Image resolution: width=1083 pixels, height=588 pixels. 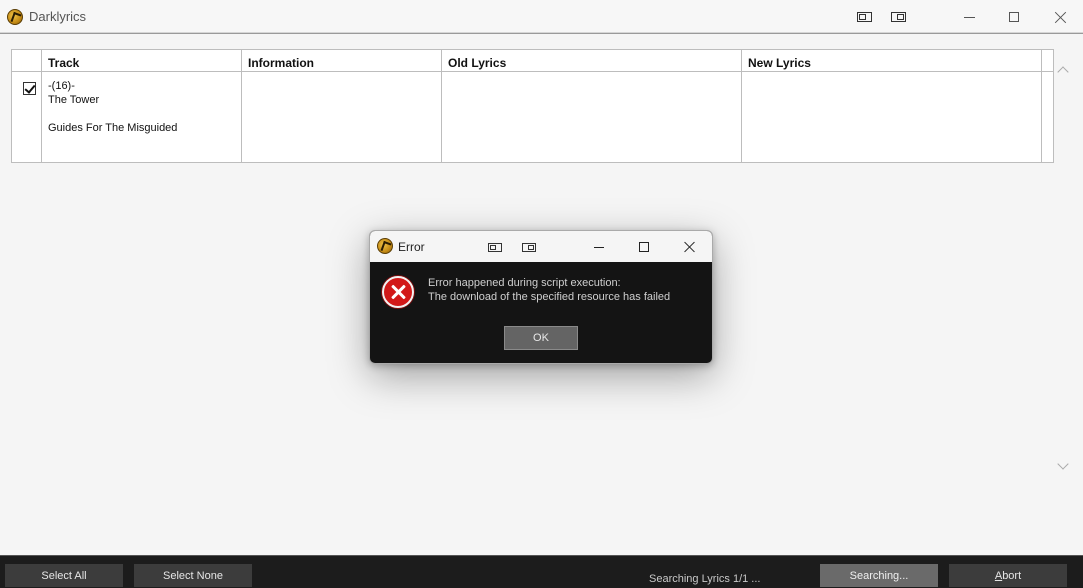 I want to click on close-button, so click(x=1060, y=17).